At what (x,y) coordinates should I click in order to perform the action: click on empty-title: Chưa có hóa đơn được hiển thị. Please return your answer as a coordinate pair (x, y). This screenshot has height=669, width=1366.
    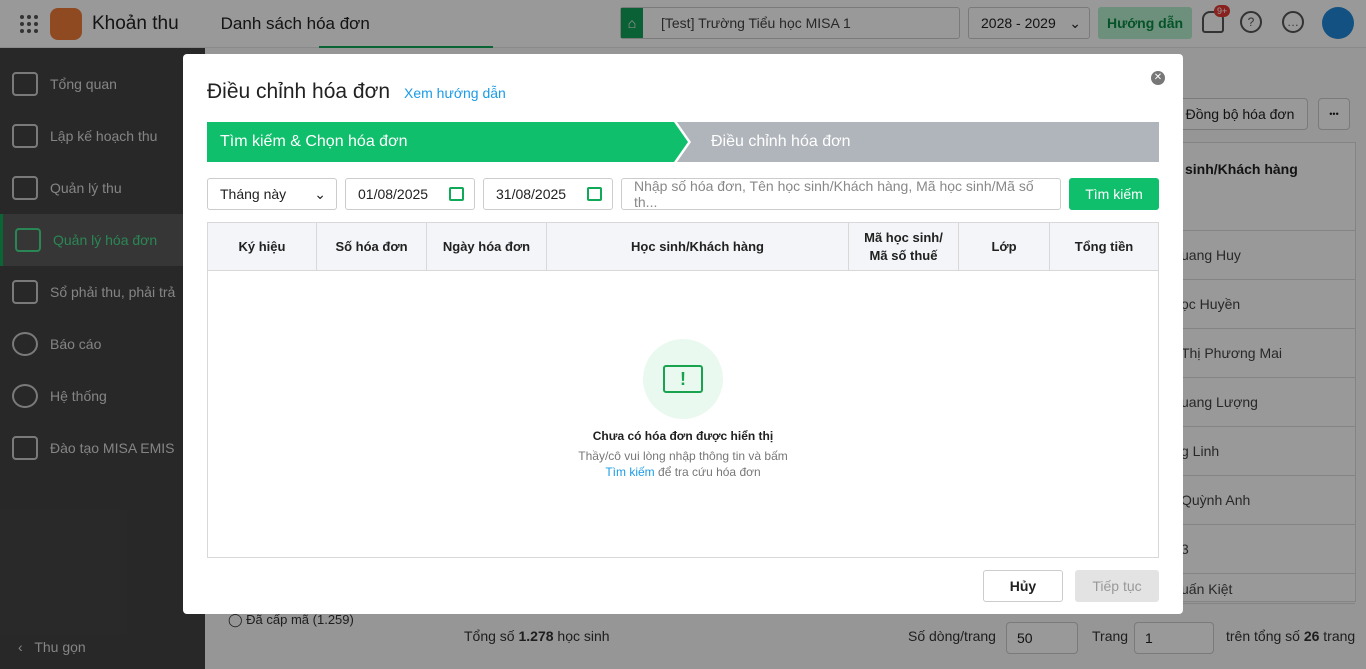
    Looking at the image, I should click on (683, 436).